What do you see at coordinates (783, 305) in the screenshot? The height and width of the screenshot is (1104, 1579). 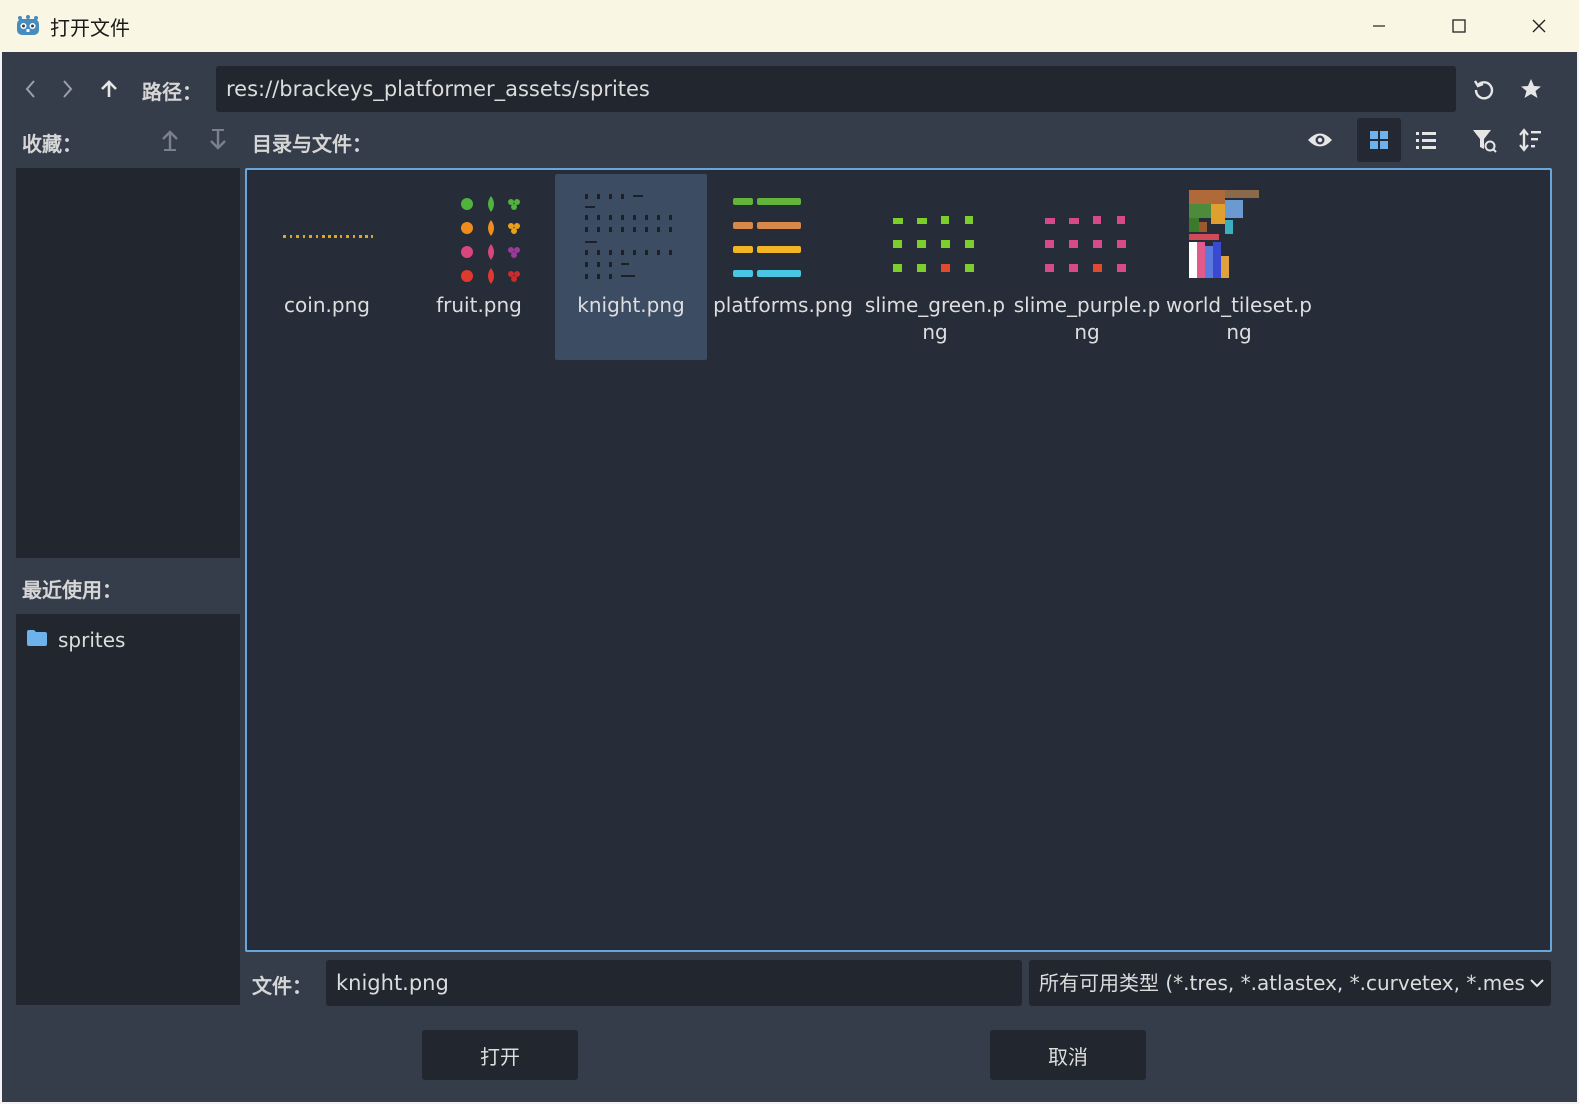 I see `file-name: platforms.png` at bounding box center [783, 305].